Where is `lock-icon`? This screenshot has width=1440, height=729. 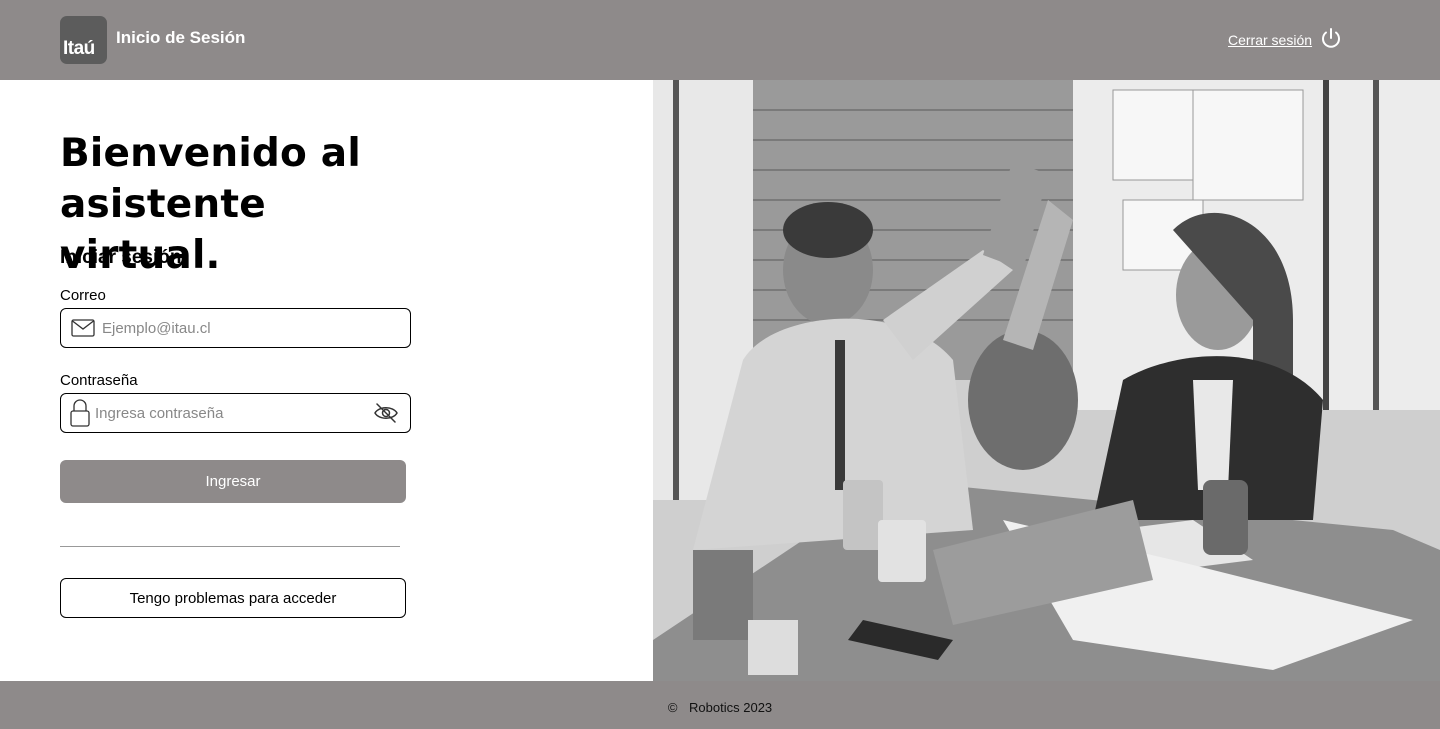
lock-icon is located at coordinates (80, 413).